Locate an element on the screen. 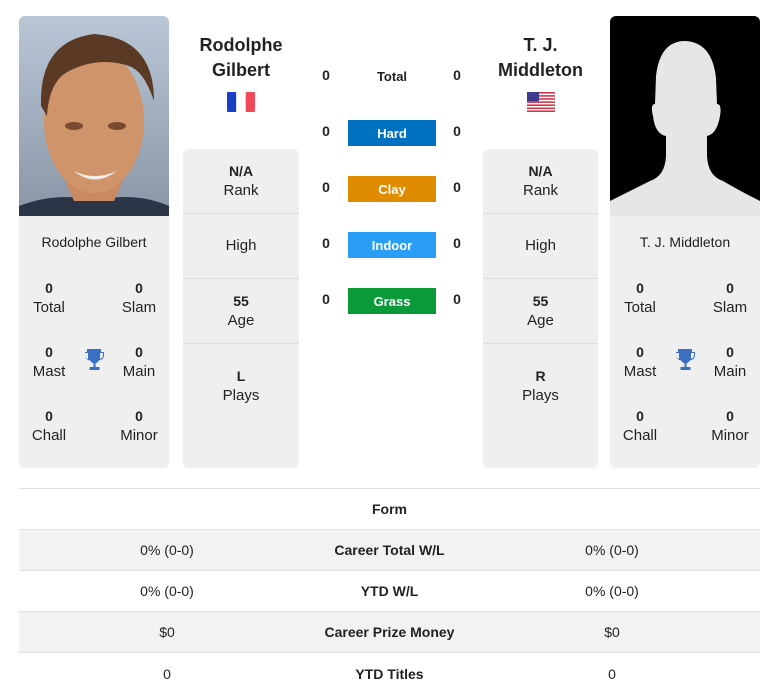  row-label: Career Prize Money is located at coordinates (389, 632).